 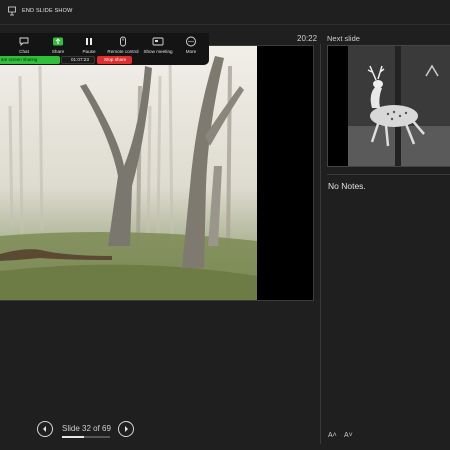 I want to click on chat-button: Chat, so click(x=24, y=45).